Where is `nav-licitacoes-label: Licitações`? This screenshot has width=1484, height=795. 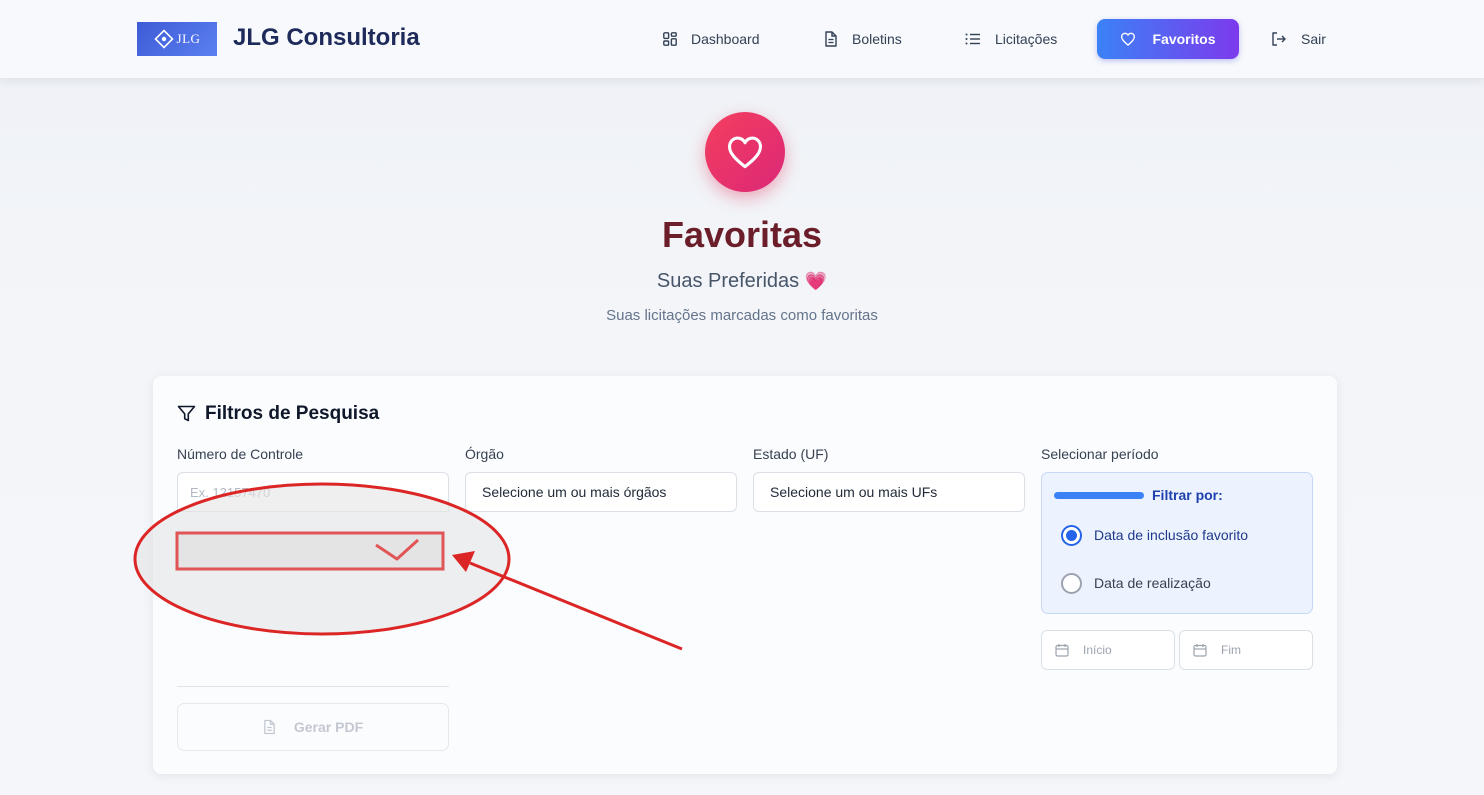
nav-licitacoes-label: Licitações is located at coordinates (1026, 39).